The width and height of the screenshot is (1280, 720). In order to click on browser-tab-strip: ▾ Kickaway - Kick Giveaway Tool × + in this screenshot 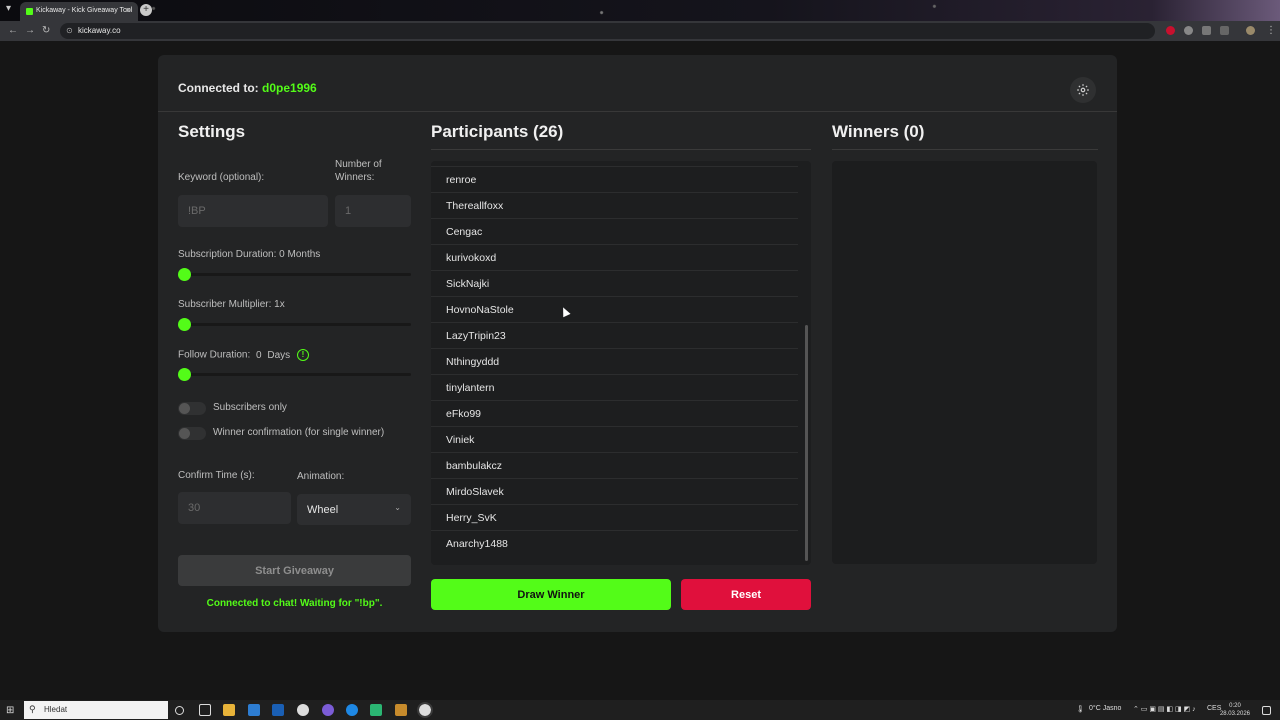, I will do `click(640, 10)`.